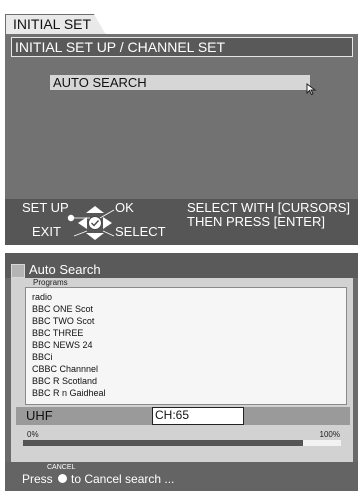 Image resolution: width=362 pixels, height=496 pixels. I want to click on setup-title-bar: INITIAL SET UP / CHANNEL SET, so click(182, 47).